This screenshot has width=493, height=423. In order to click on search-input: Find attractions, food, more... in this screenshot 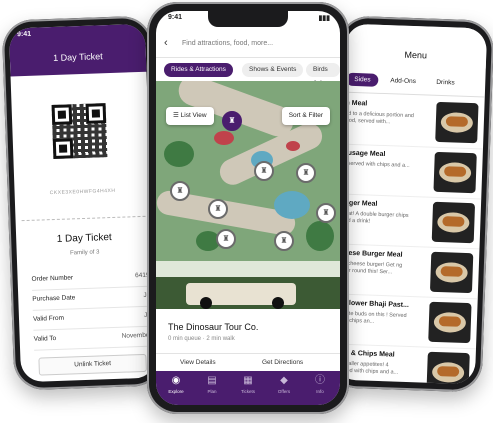, I will do `click(227, 43)`.